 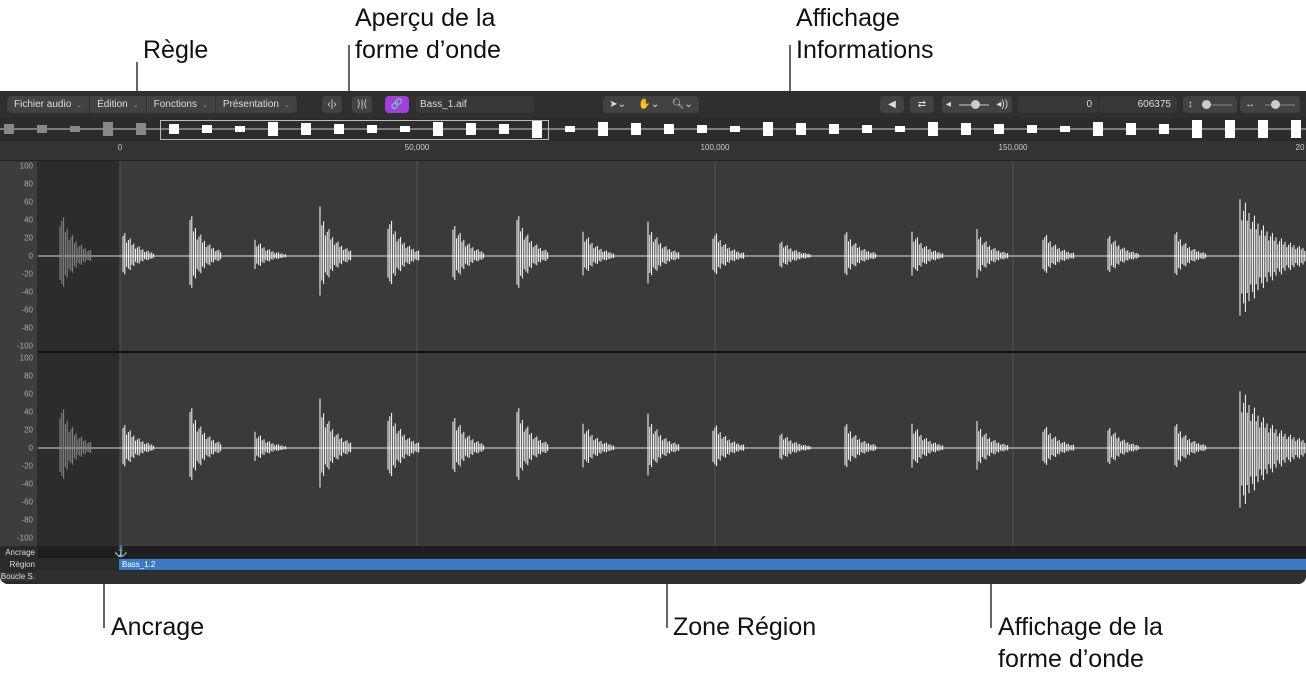 I want to click on ruler-label: 150,000, so click(x=1013, y=147).